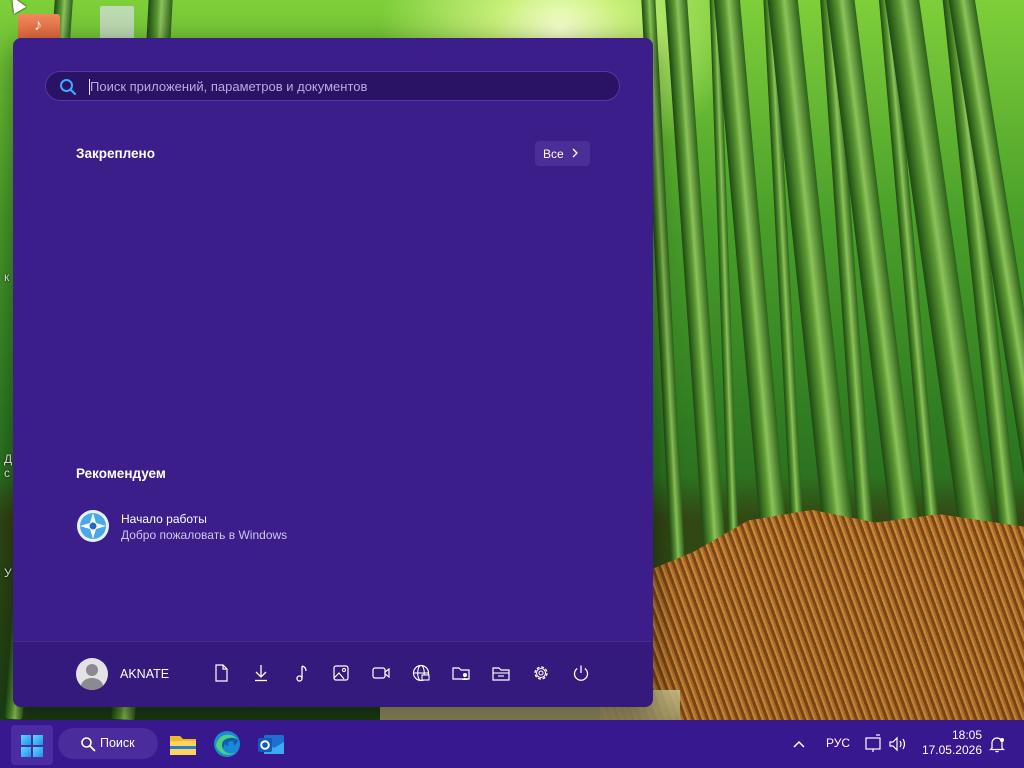  I want to click on folder-icon, so click(183, 745).